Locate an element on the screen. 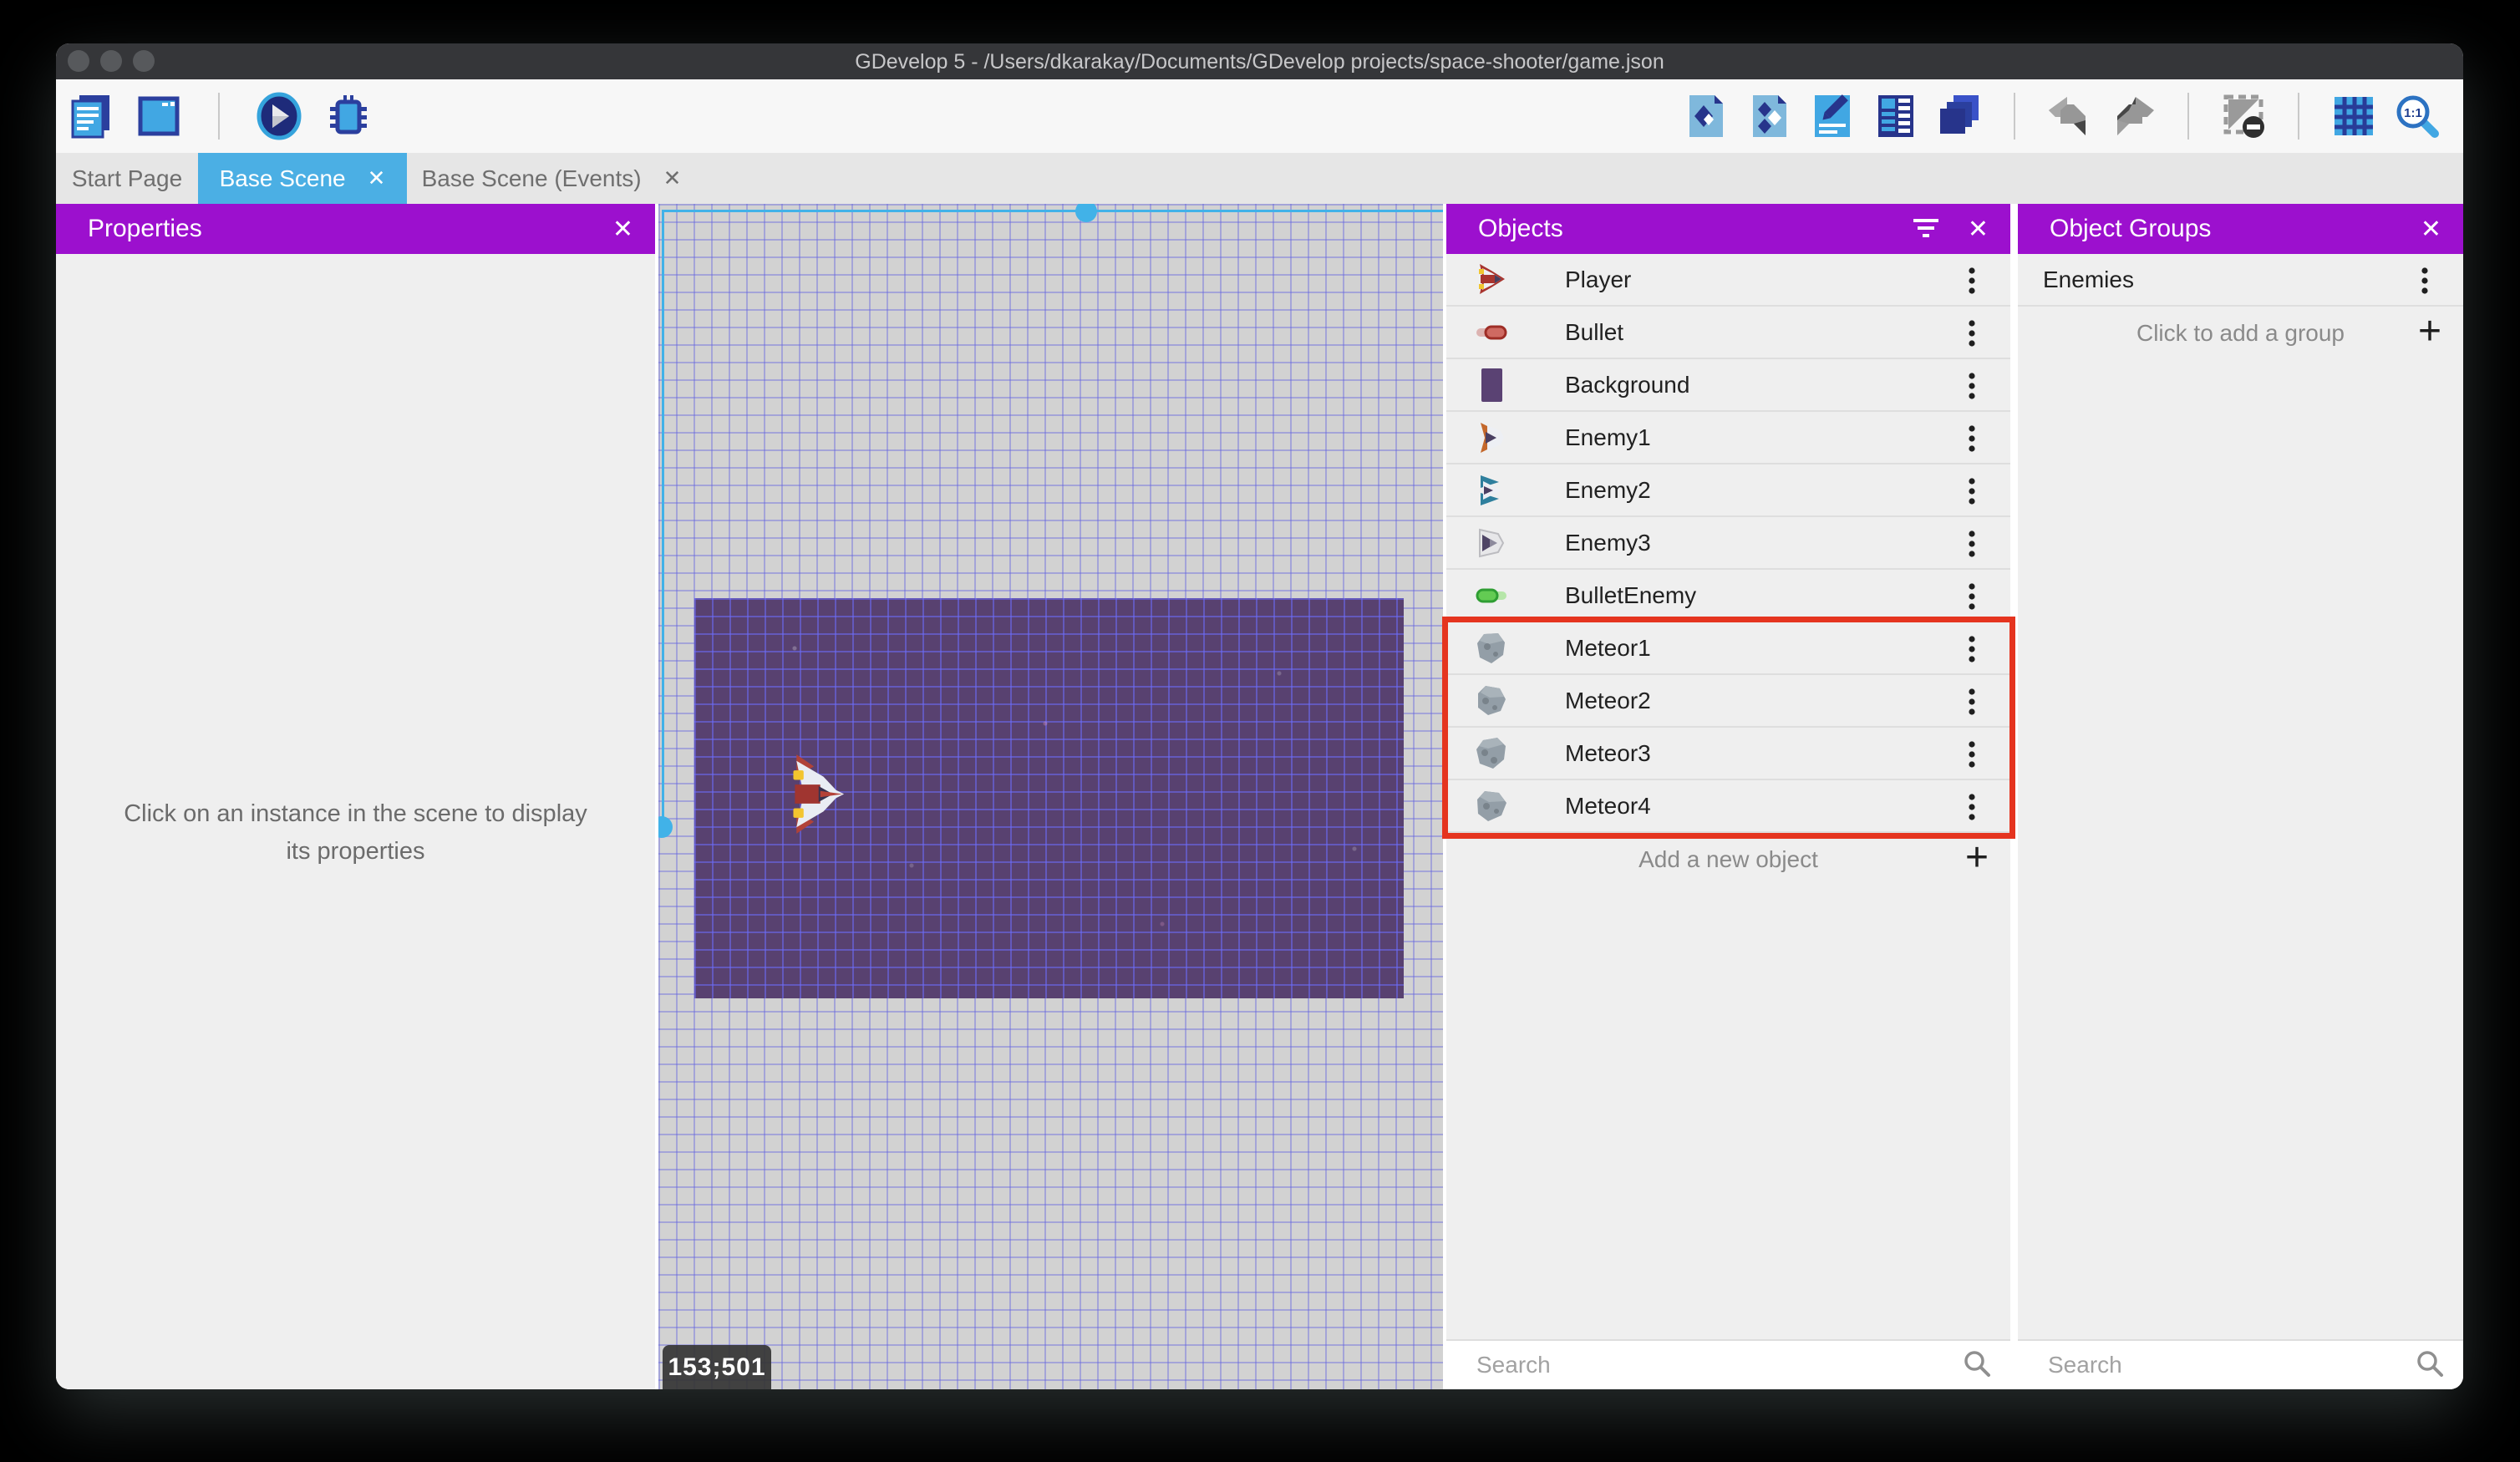  add-group-row: Click to add a group + is located at coordinates (2240, 333).